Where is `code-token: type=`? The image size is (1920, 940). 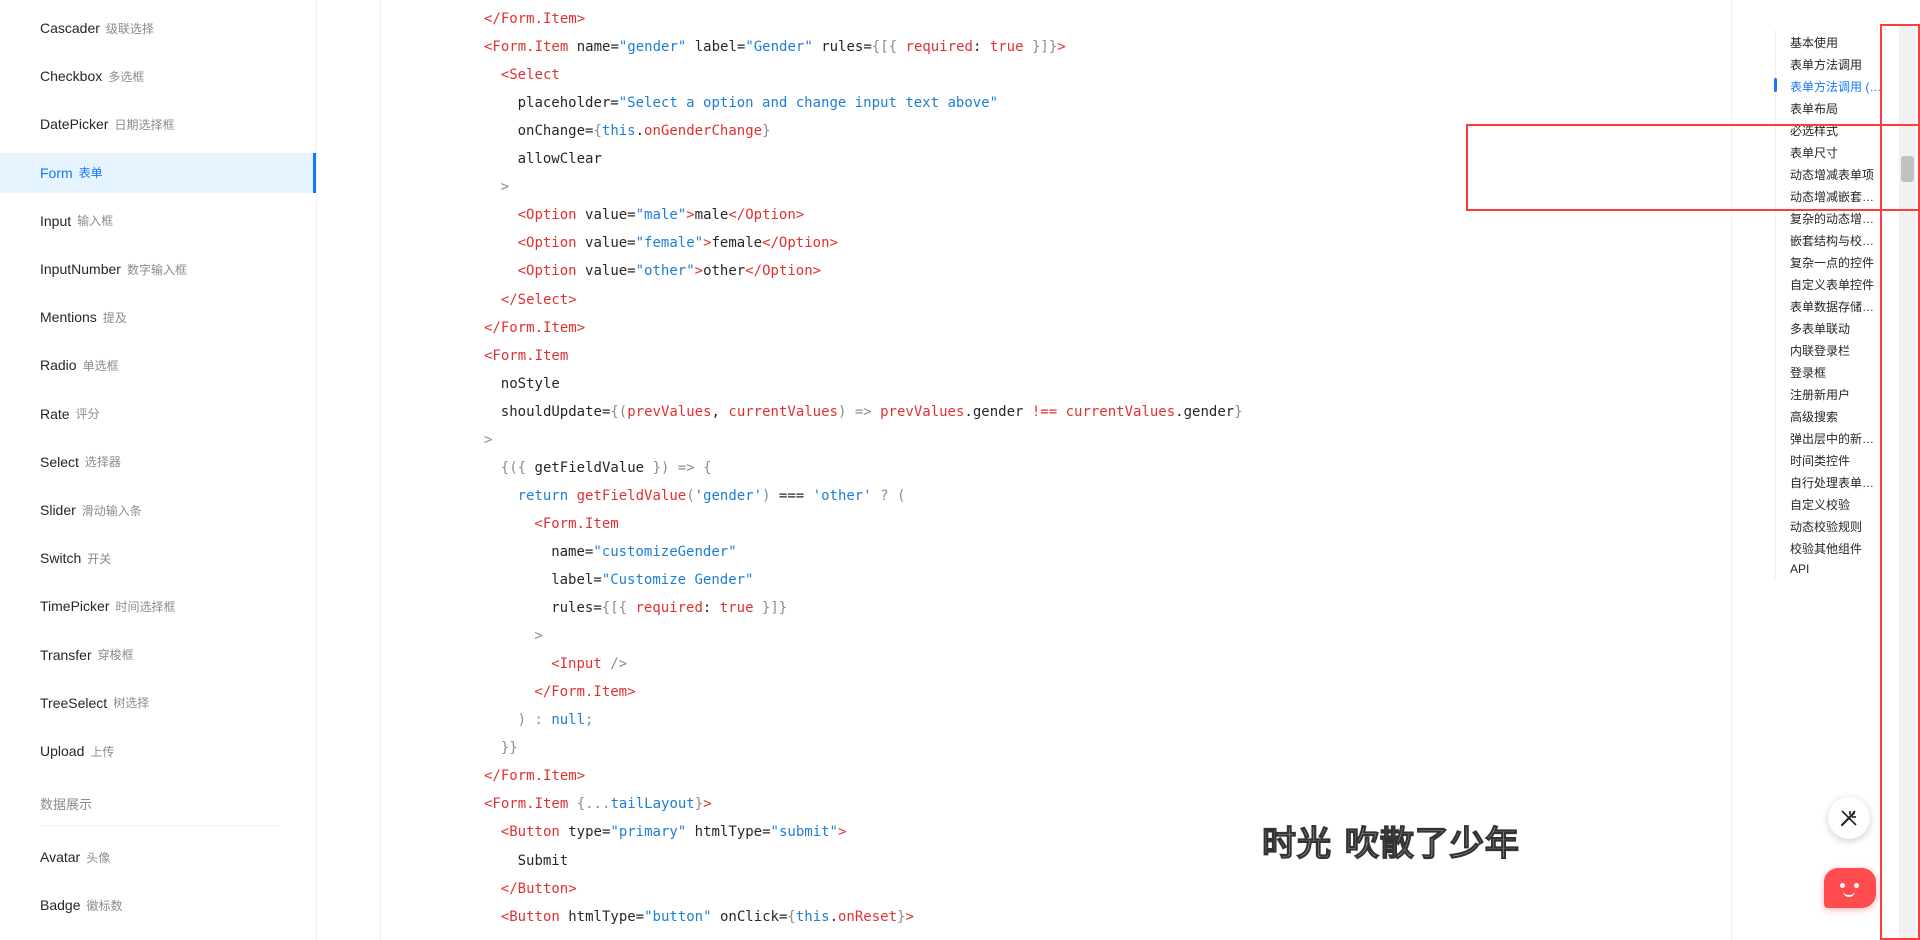
code-token: type= is located at coordinates (585, 832).